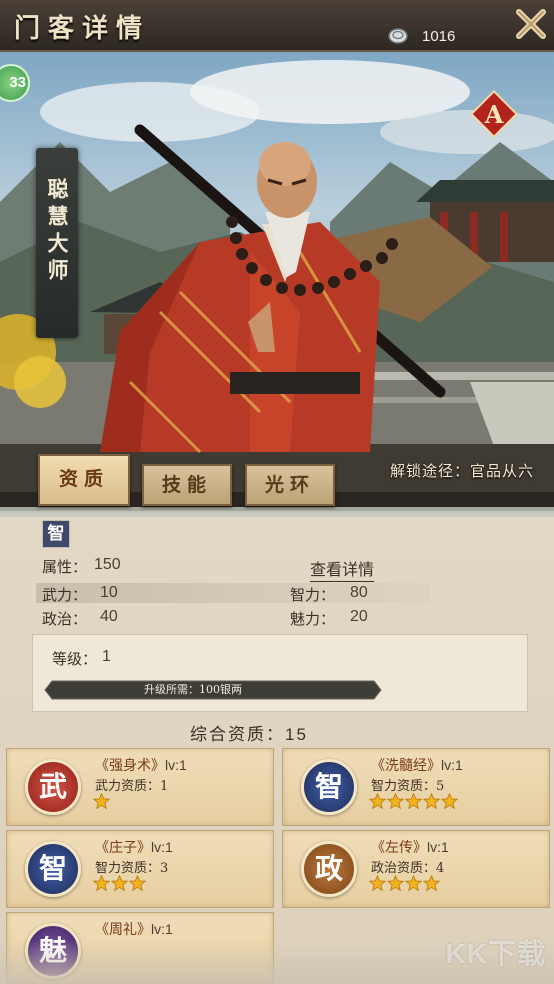 The image size is (554, 984). Describe the element at coordinates (53, 787) in the screenshot. I see `skill-emblem-force: 武` at that location.